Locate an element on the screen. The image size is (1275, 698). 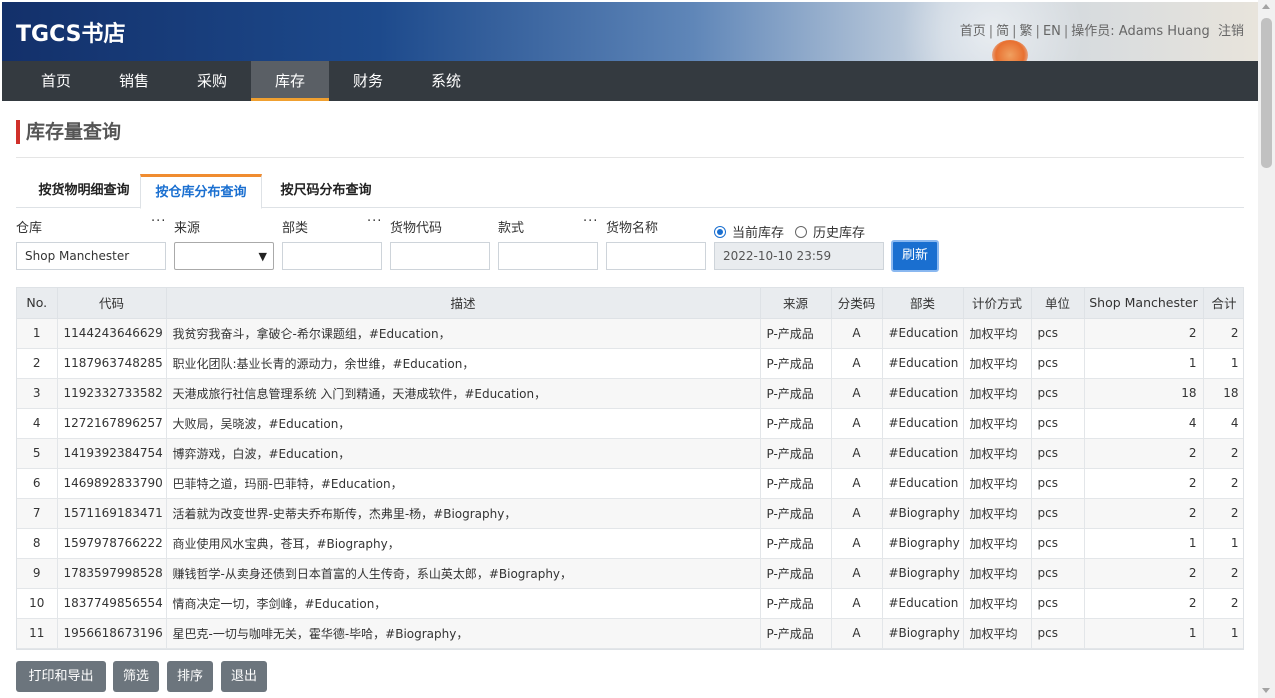
radio-checked-icon is located at coordinates (720, 231).